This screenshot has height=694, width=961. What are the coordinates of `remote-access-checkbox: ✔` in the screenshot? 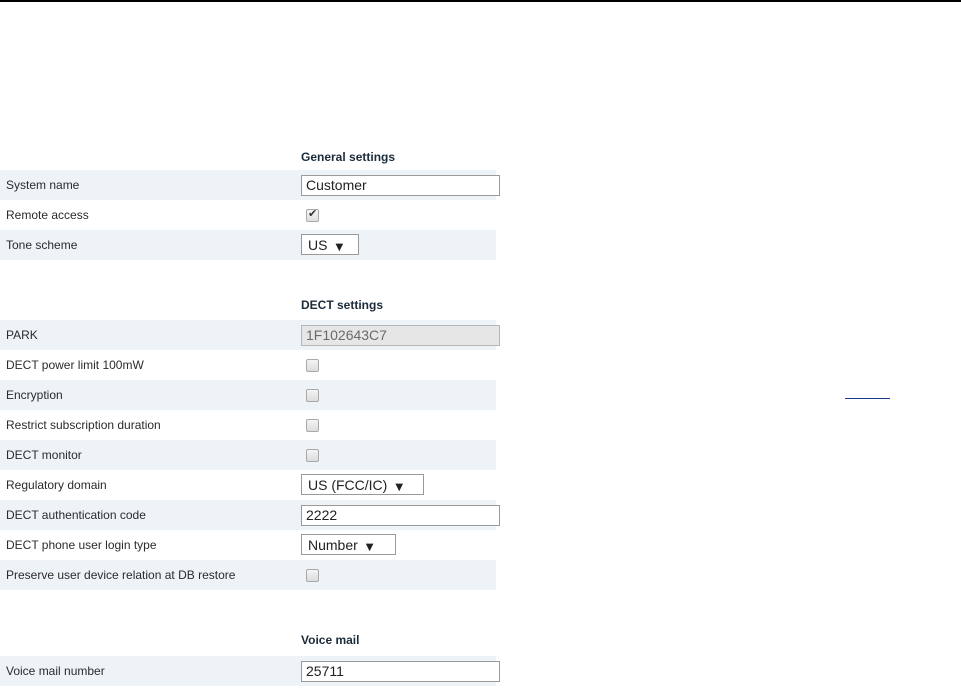 It's located at (312, 214).